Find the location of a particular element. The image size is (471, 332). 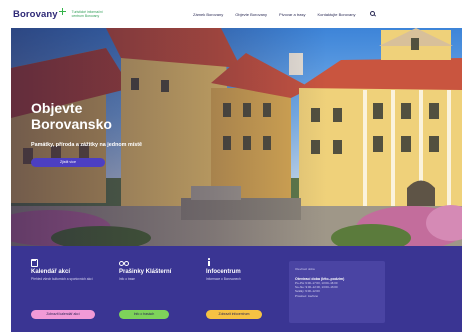

nav-item-kontakt: Kontaktujte Borovany is located at coordinates (336, 14).